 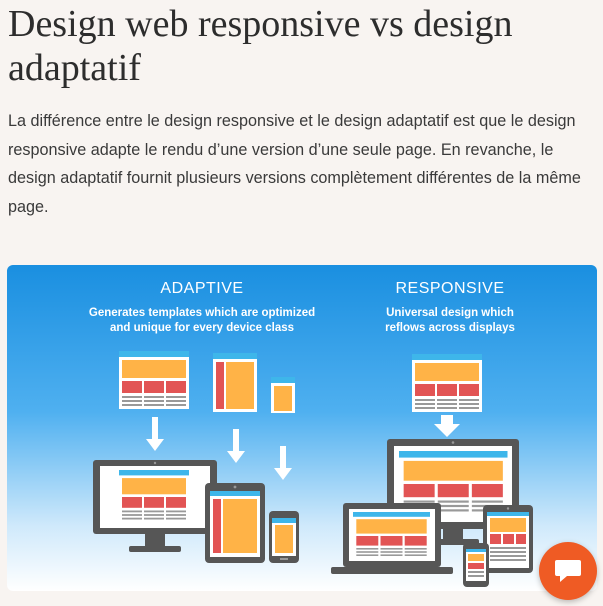 What do you see at coordinates (450, 313) in the screenshot?
I see `responsive-caption-line1: Universal design which` at bounding box center [450, 313].